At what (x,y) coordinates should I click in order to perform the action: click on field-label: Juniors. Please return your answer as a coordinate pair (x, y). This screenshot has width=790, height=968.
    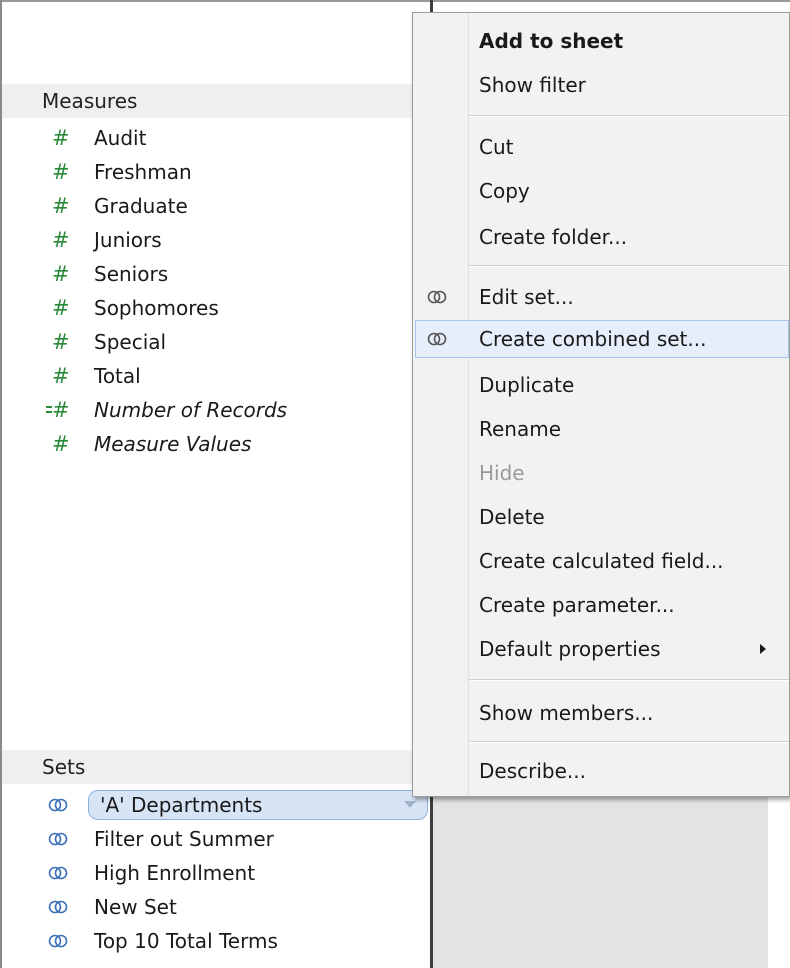
    Looking at the image, I should click on (128, 240).